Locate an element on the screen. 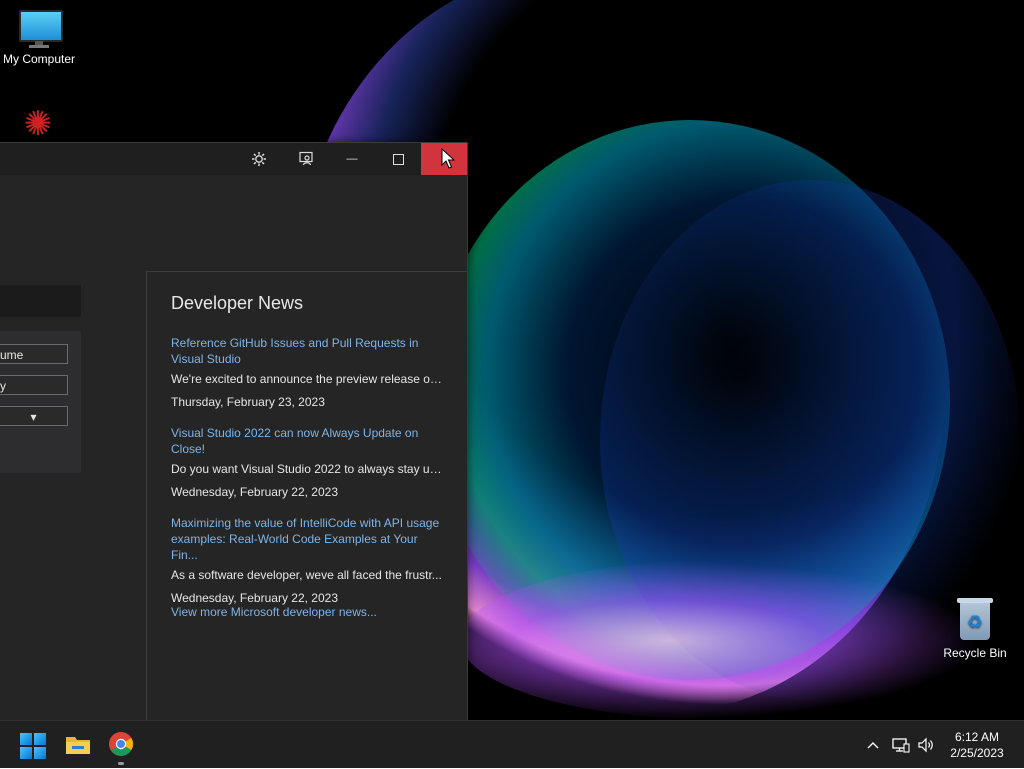  window-titlebar: — ✕ is located at coordinates (233, 159).